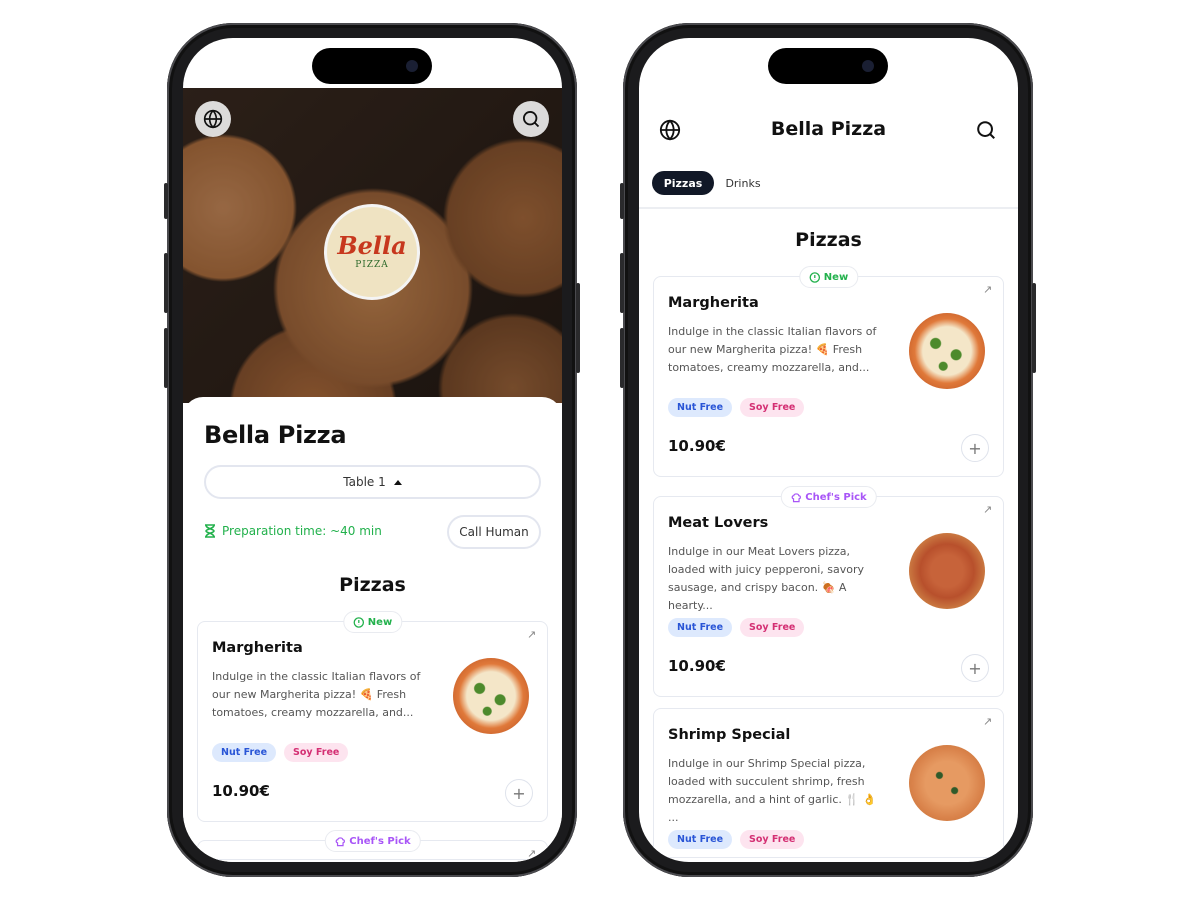  Describe the element at coordinates (494, 532) in the screenshot. I see `call-human-button: Call Human` at that location.